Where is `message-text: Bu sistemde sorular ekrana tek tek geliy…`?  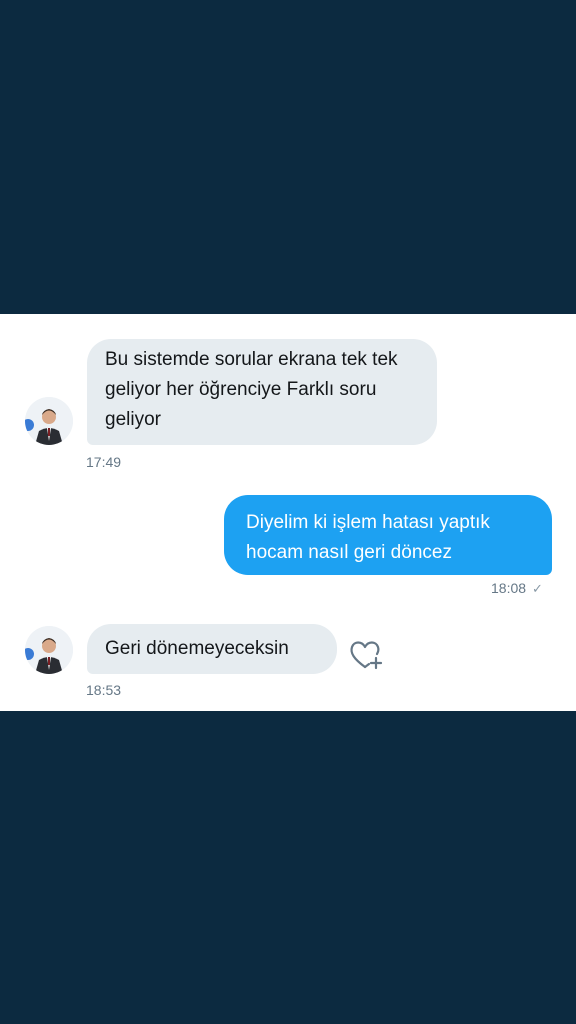 message-text: Bu sistemde sorular ekrana tek tek geliy… is located at coordinates (251, 389).